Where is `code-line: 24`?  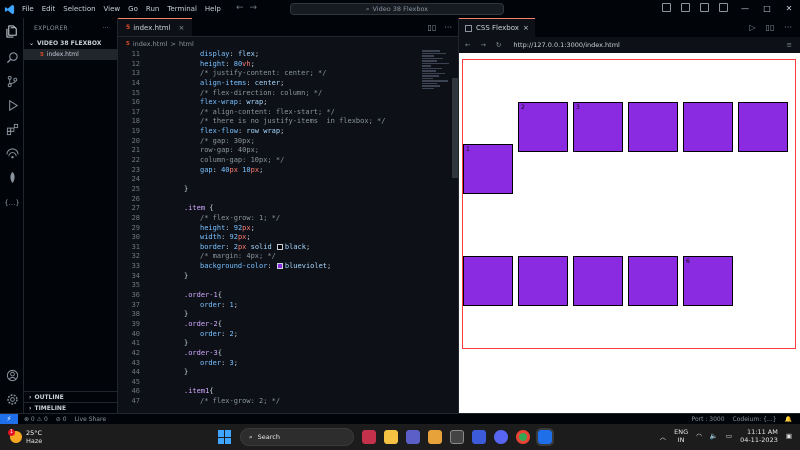 code-line: 24 is located at coordinates (288, 180).